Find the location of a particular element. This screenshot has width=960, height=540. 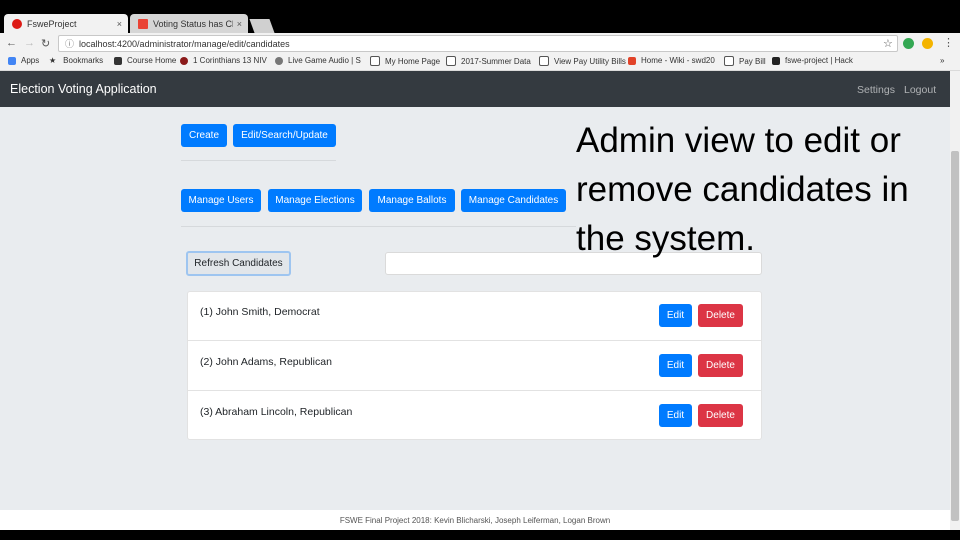

scrollbar-thumb is located at coordinates (955, 336).